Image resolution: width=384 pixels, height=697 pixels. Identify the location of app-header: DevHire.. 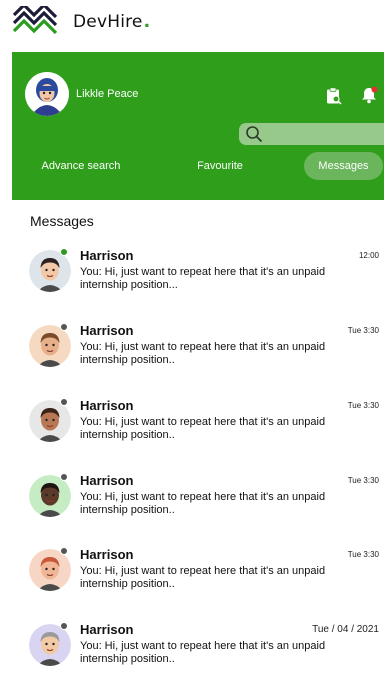
(192, 26).